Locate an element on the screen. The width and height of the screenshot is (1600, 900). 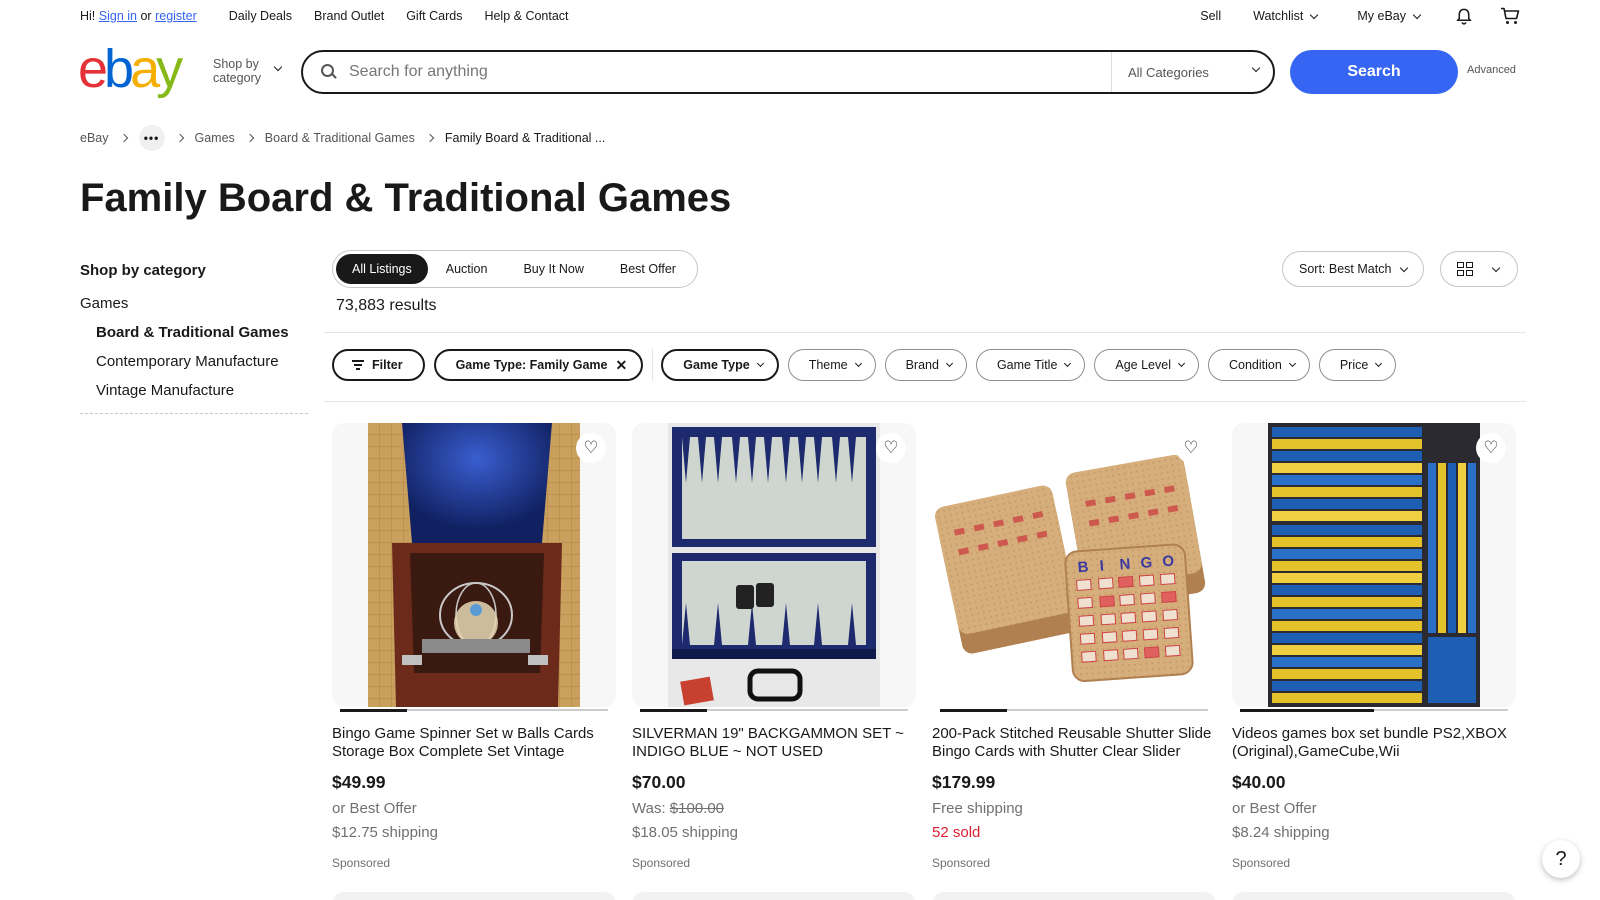
bell-icon is located at coordinates (1464, 16).